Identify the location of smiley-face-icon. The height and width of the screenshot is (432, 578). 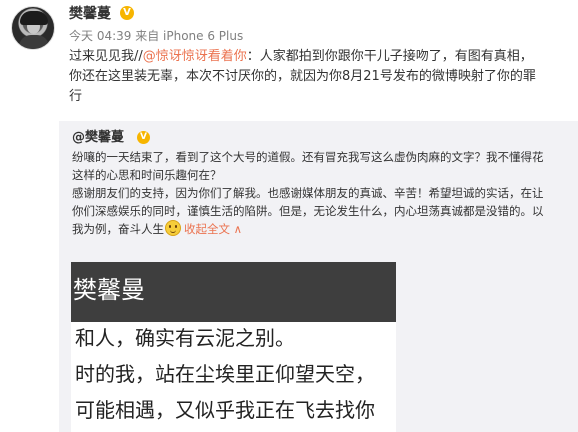
(173, 228).